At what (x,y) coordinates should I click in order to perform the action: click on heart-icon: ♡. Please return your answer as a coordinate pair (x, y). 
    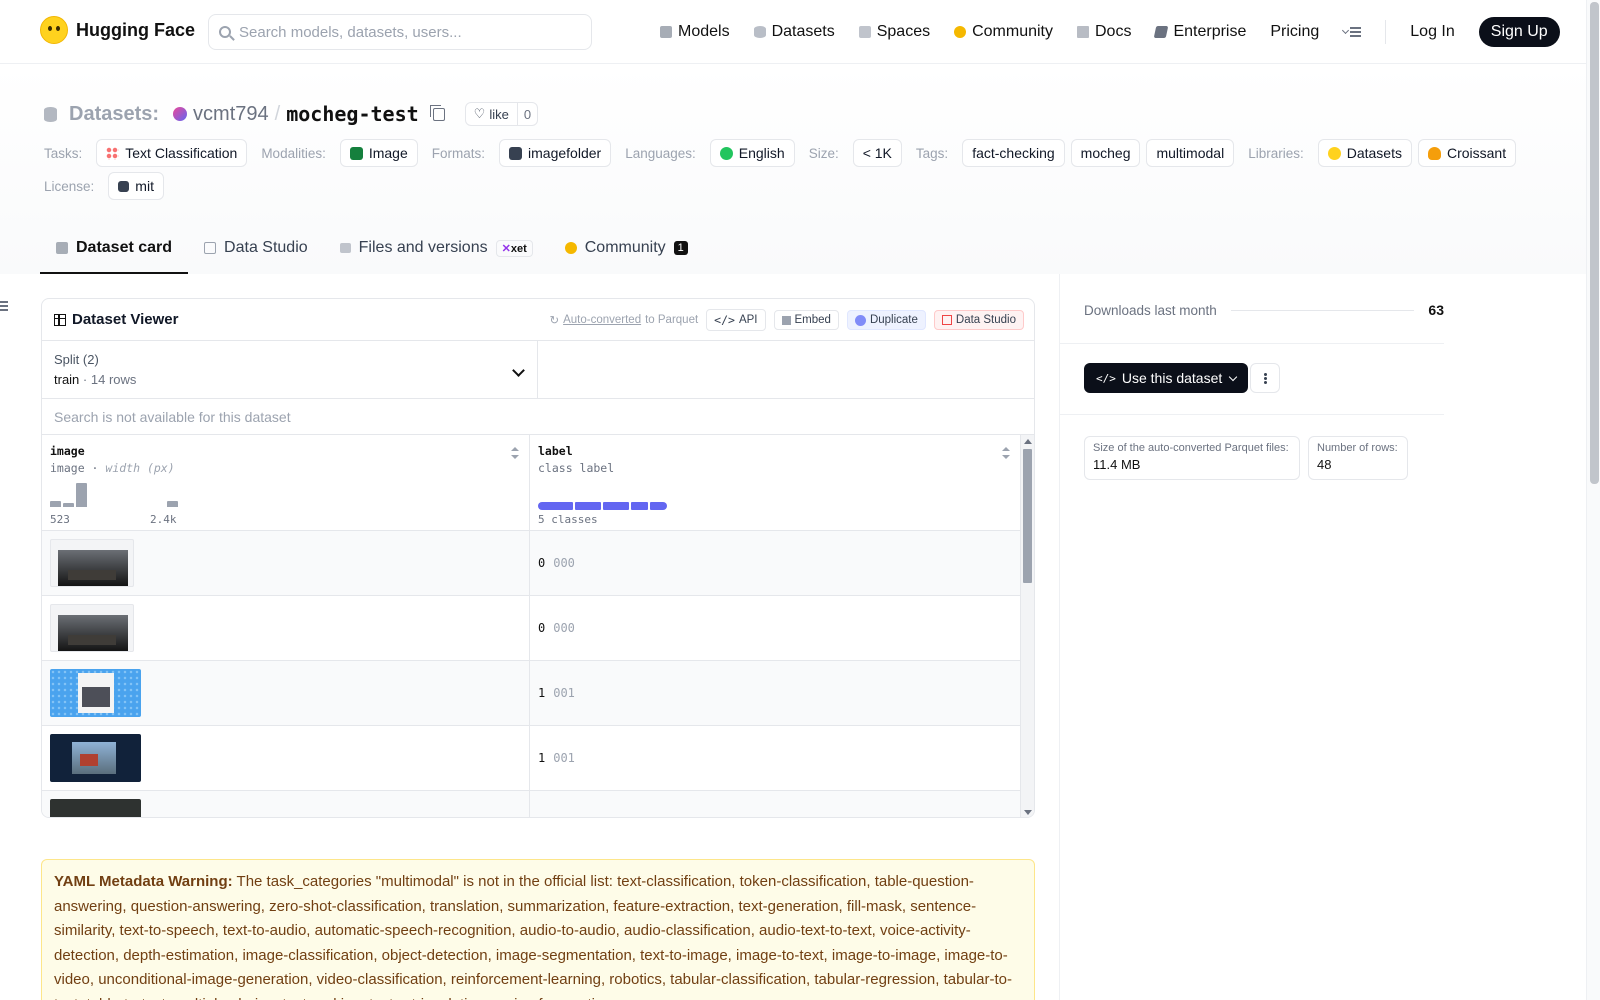
    Looking at the image, I should click on (479, 113).